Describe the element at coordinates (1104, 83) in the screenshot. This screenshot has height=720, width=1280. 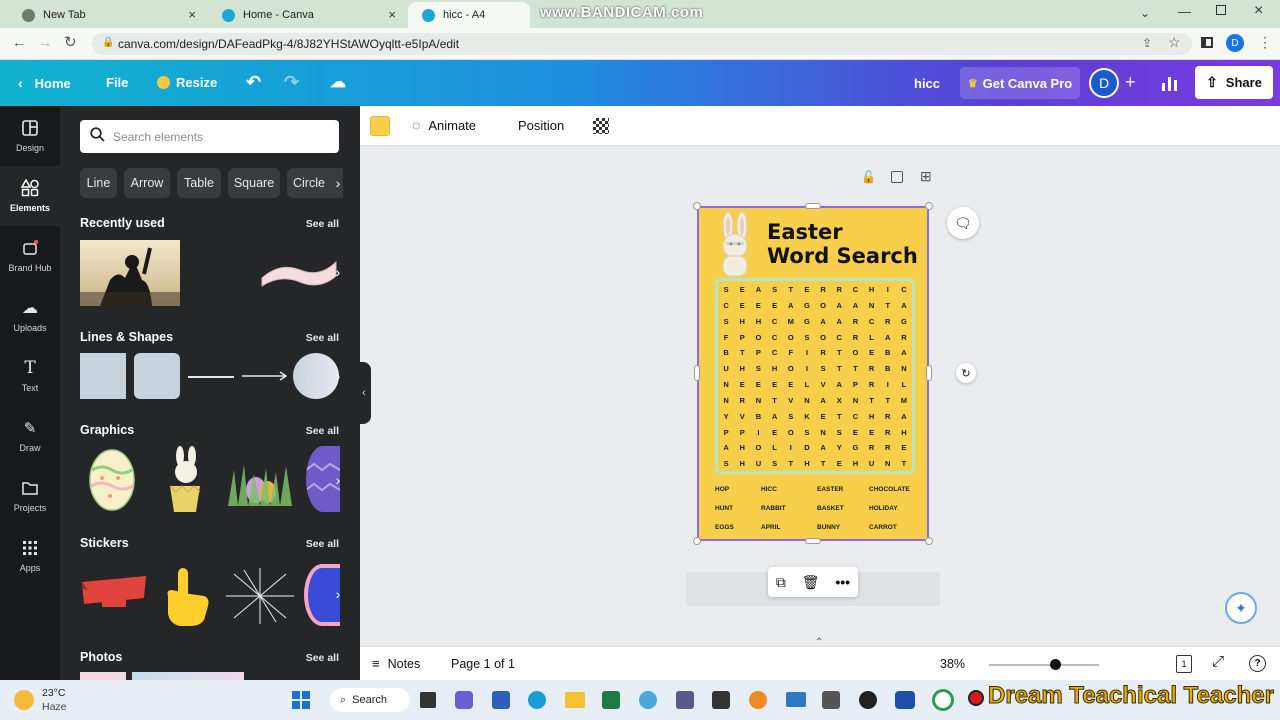
I see `user-avatar: D` at that location.